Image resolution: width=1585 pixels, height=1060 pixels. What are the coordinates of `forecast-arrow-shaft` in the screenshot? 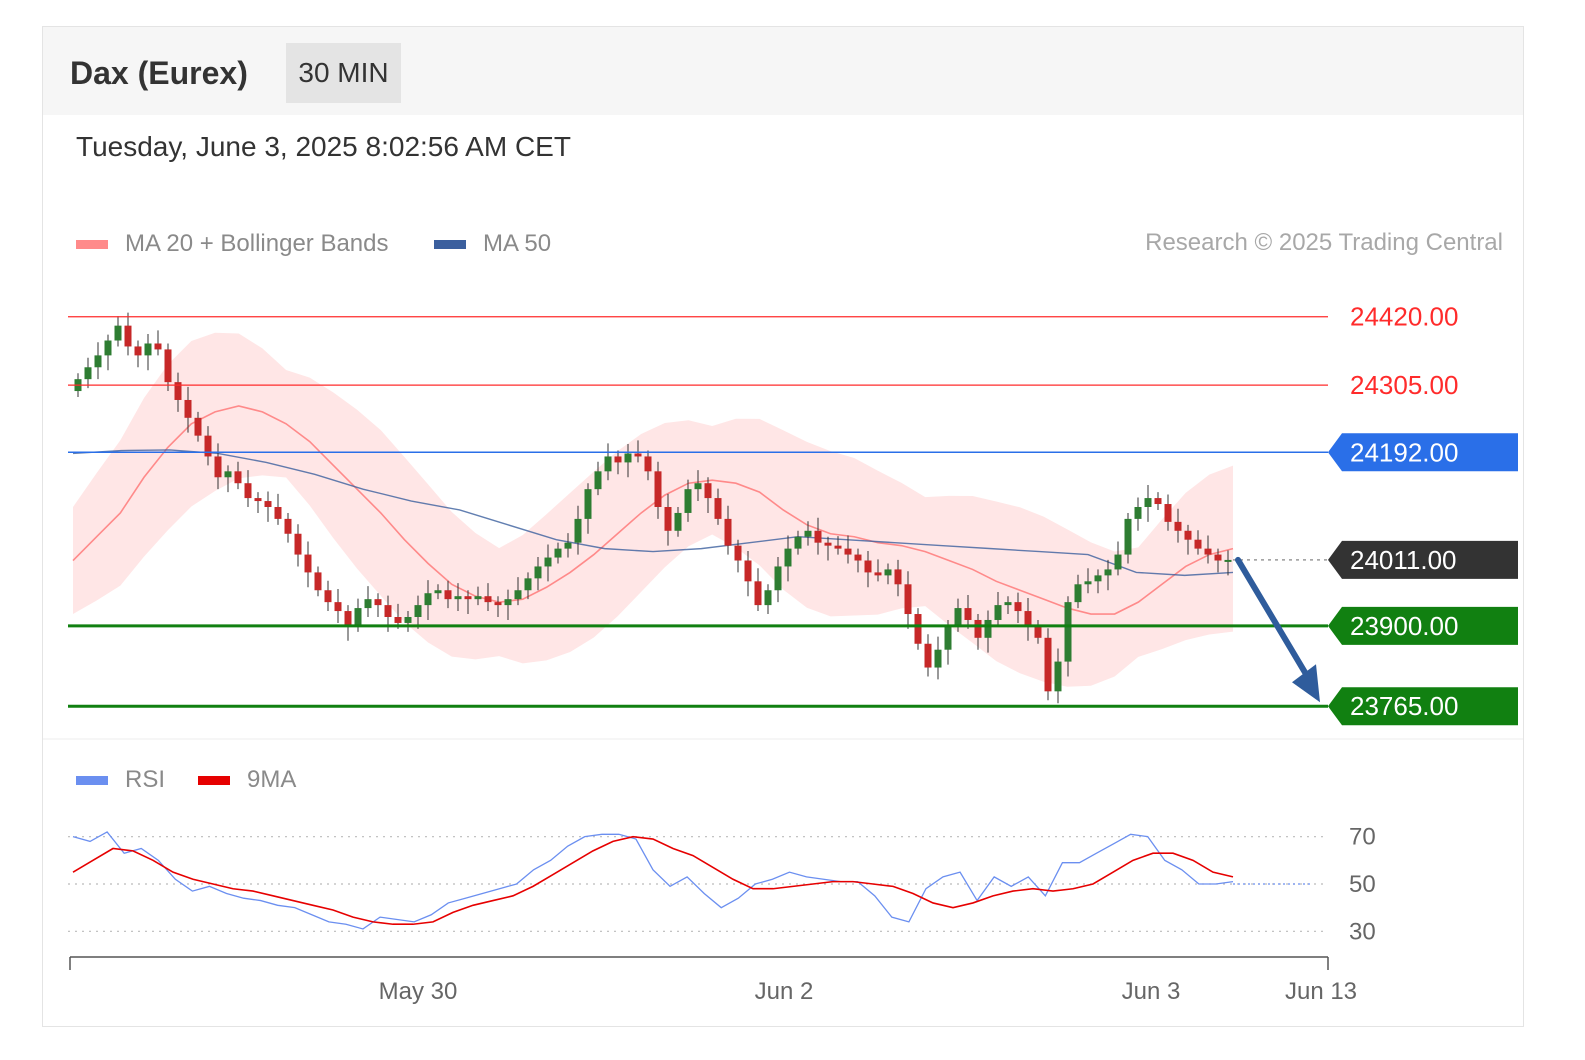 It's located at (1275, 622).